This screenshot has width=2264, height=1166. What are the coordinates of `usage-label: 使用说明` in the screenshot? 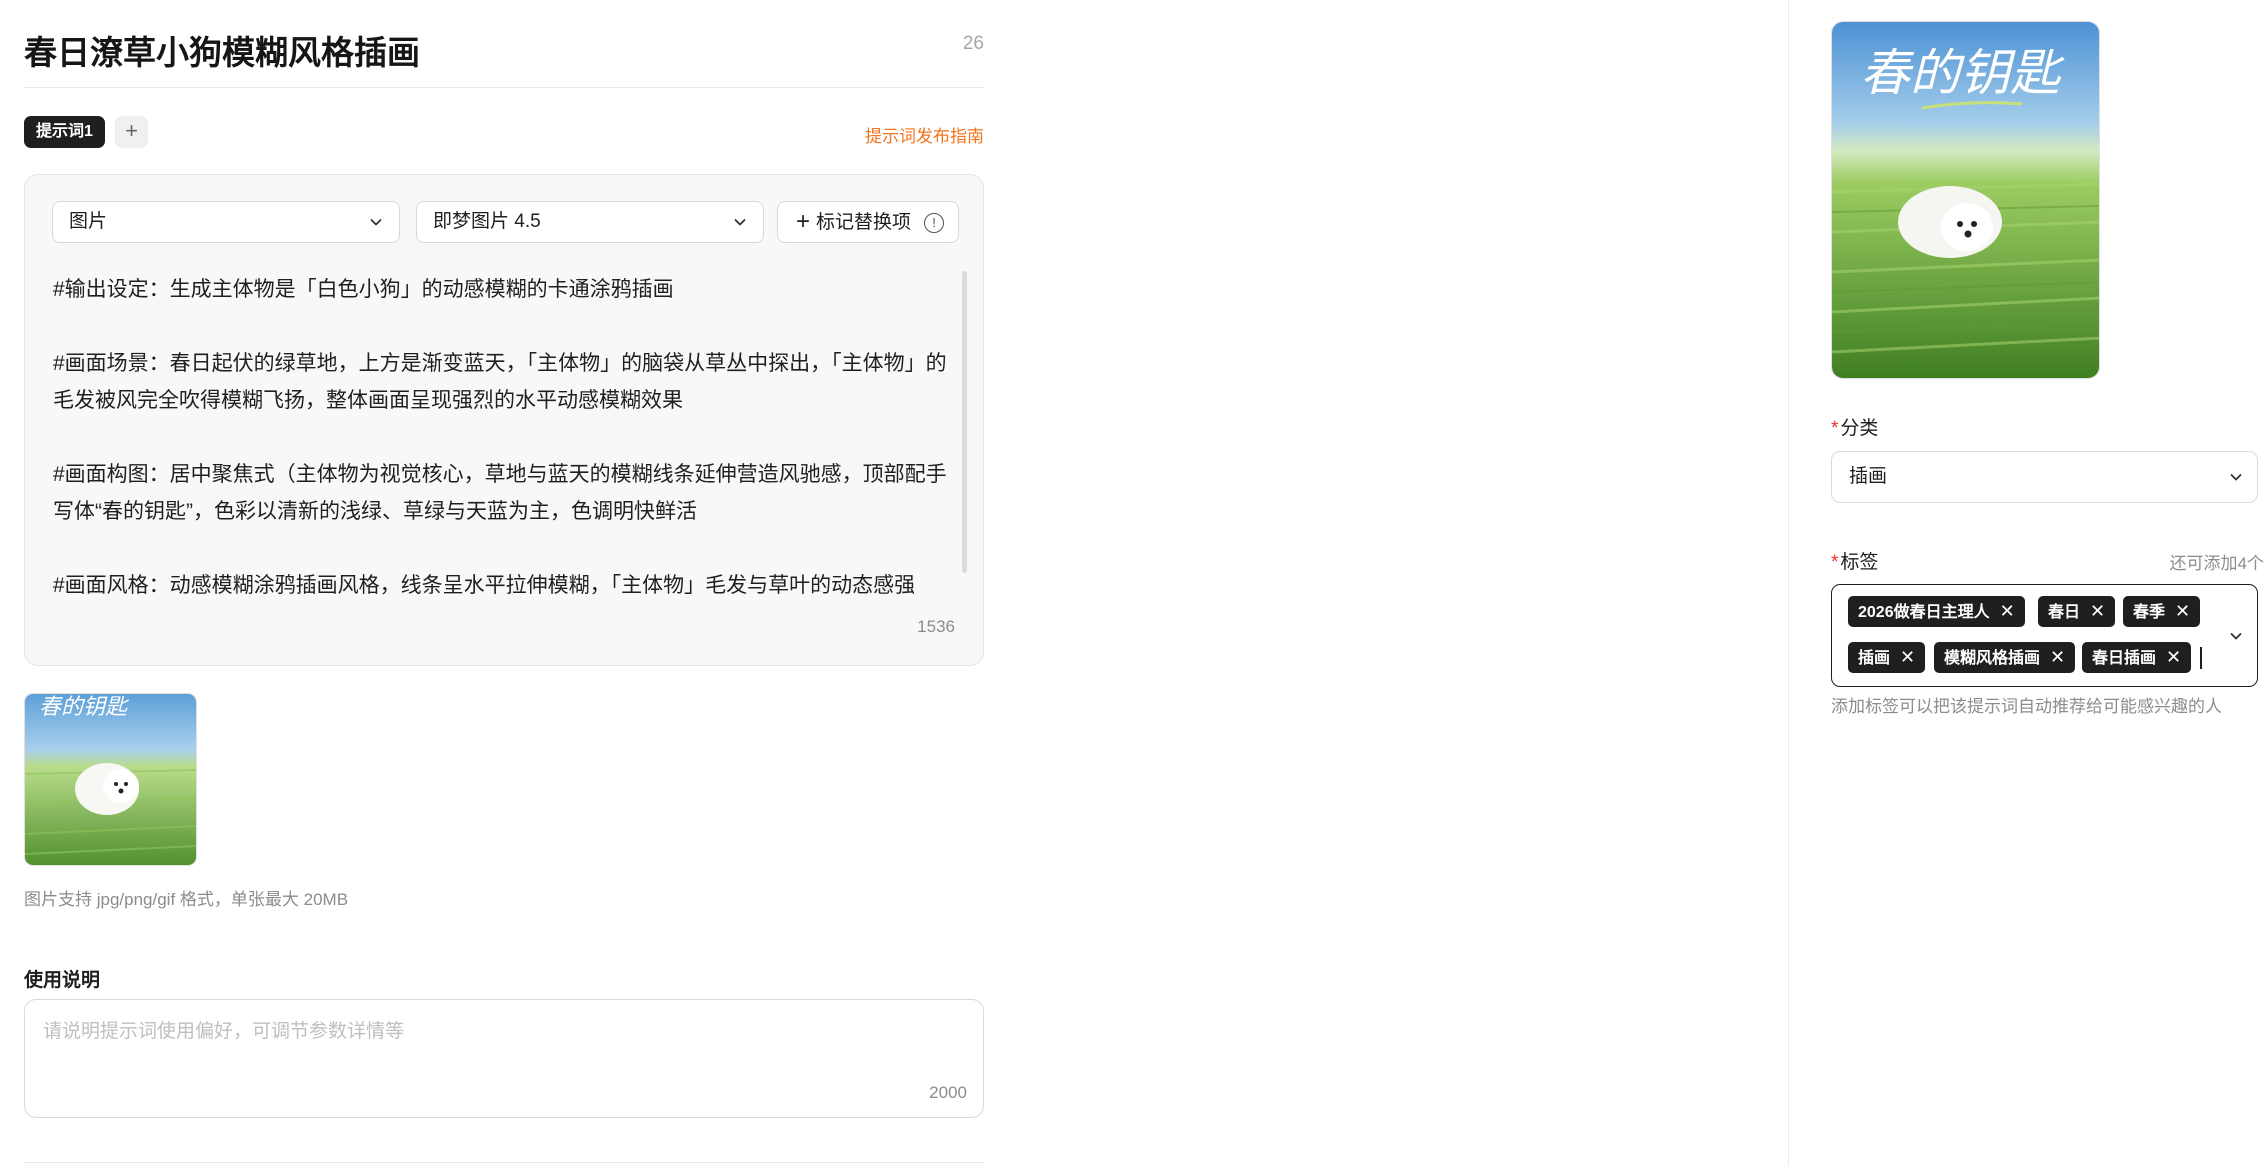 It's located at (62, 980).